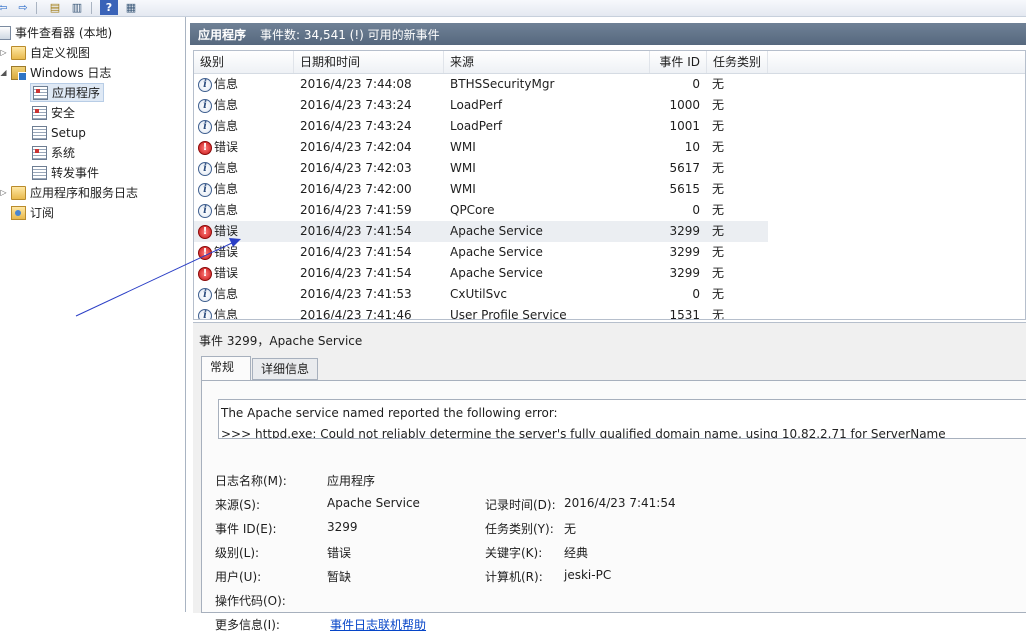 The height and width of the screenshot is (633, 1026). I want to click on event-datetime-cell: 2016/4/23 7:44:08, so click(356, 84).